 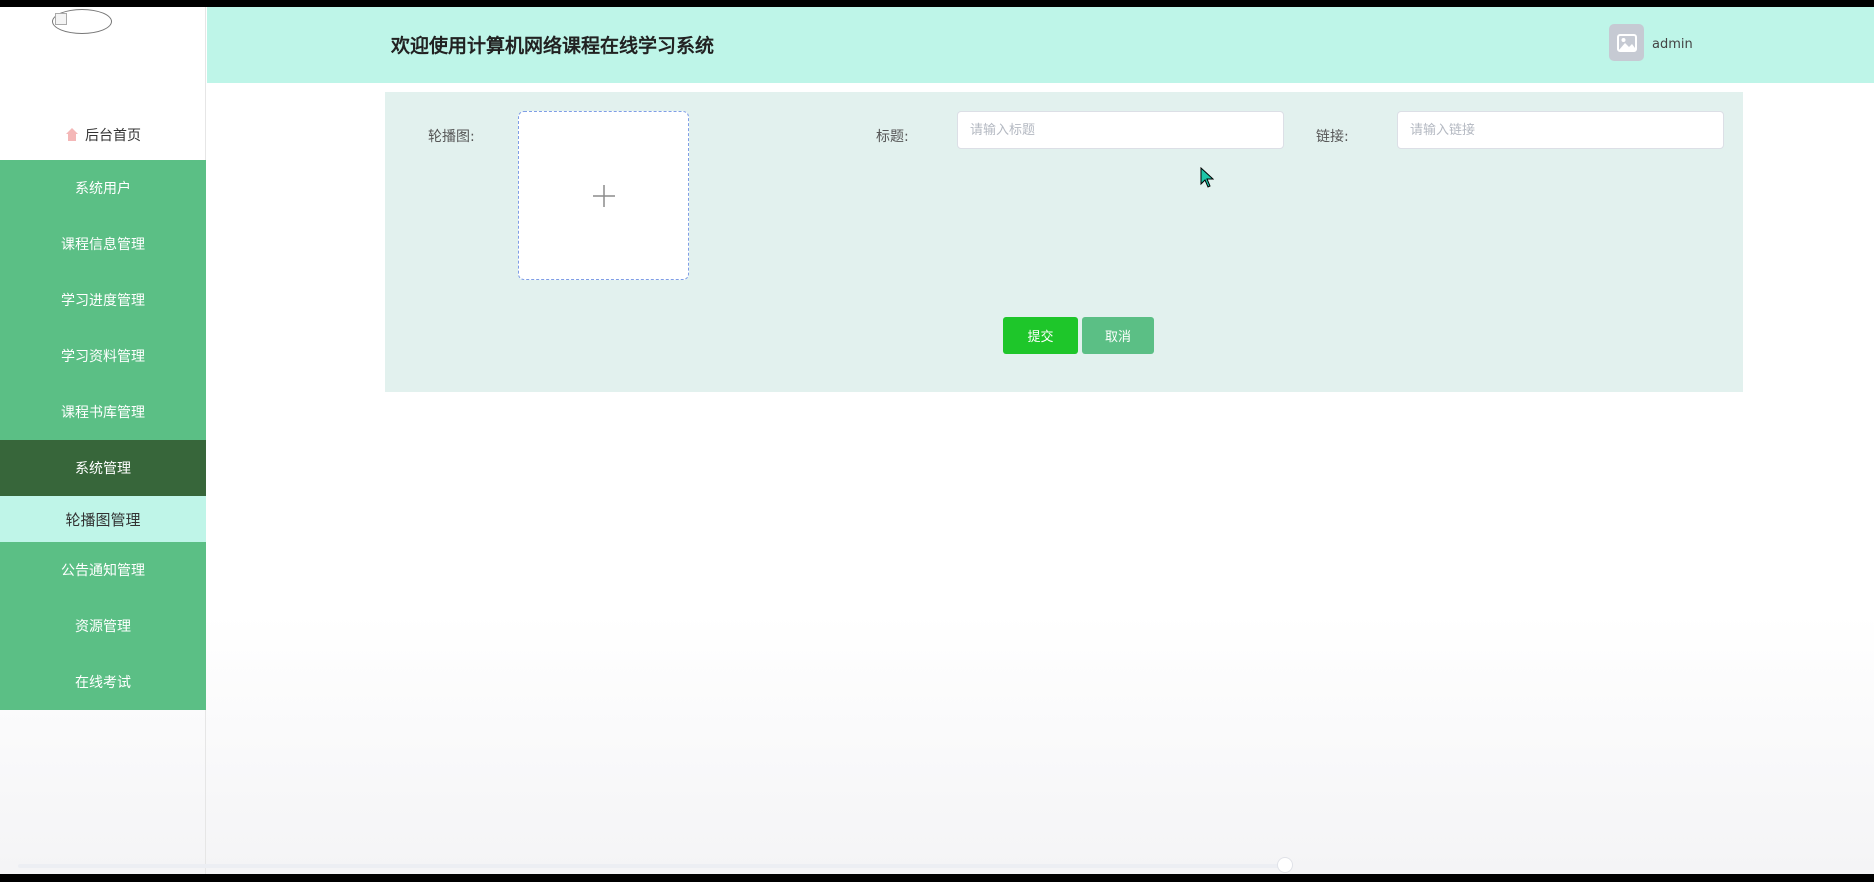 What do you see at coordinates (451, 137) in the screenshot?
I see `carousel-image-label: 轮播图:` at bounding box center [451, 137].